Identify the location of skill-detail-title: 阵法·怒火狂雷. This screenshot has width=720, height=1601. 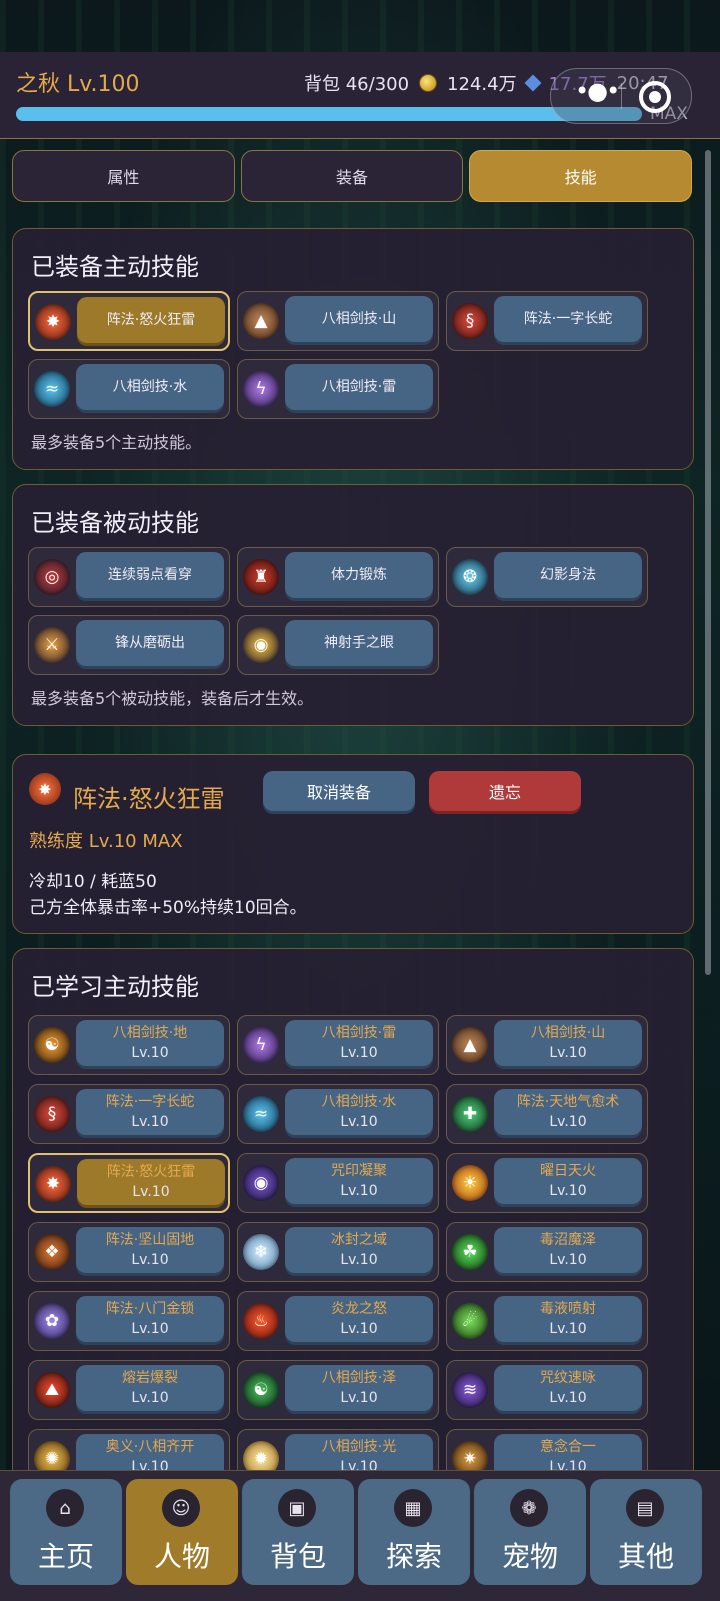
(149, 799).